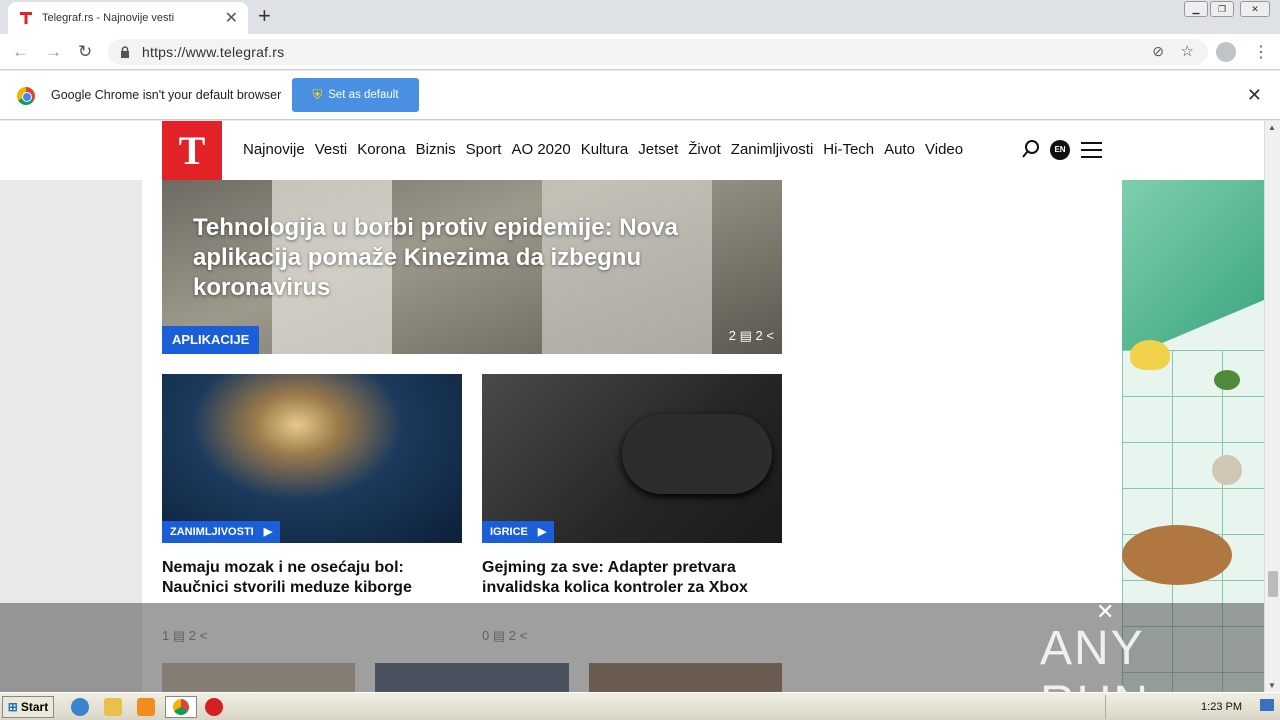 The width and height of the screenshot is (1280, 720). I want to click on set-as-default-label: Set as default, so click(363, 95).